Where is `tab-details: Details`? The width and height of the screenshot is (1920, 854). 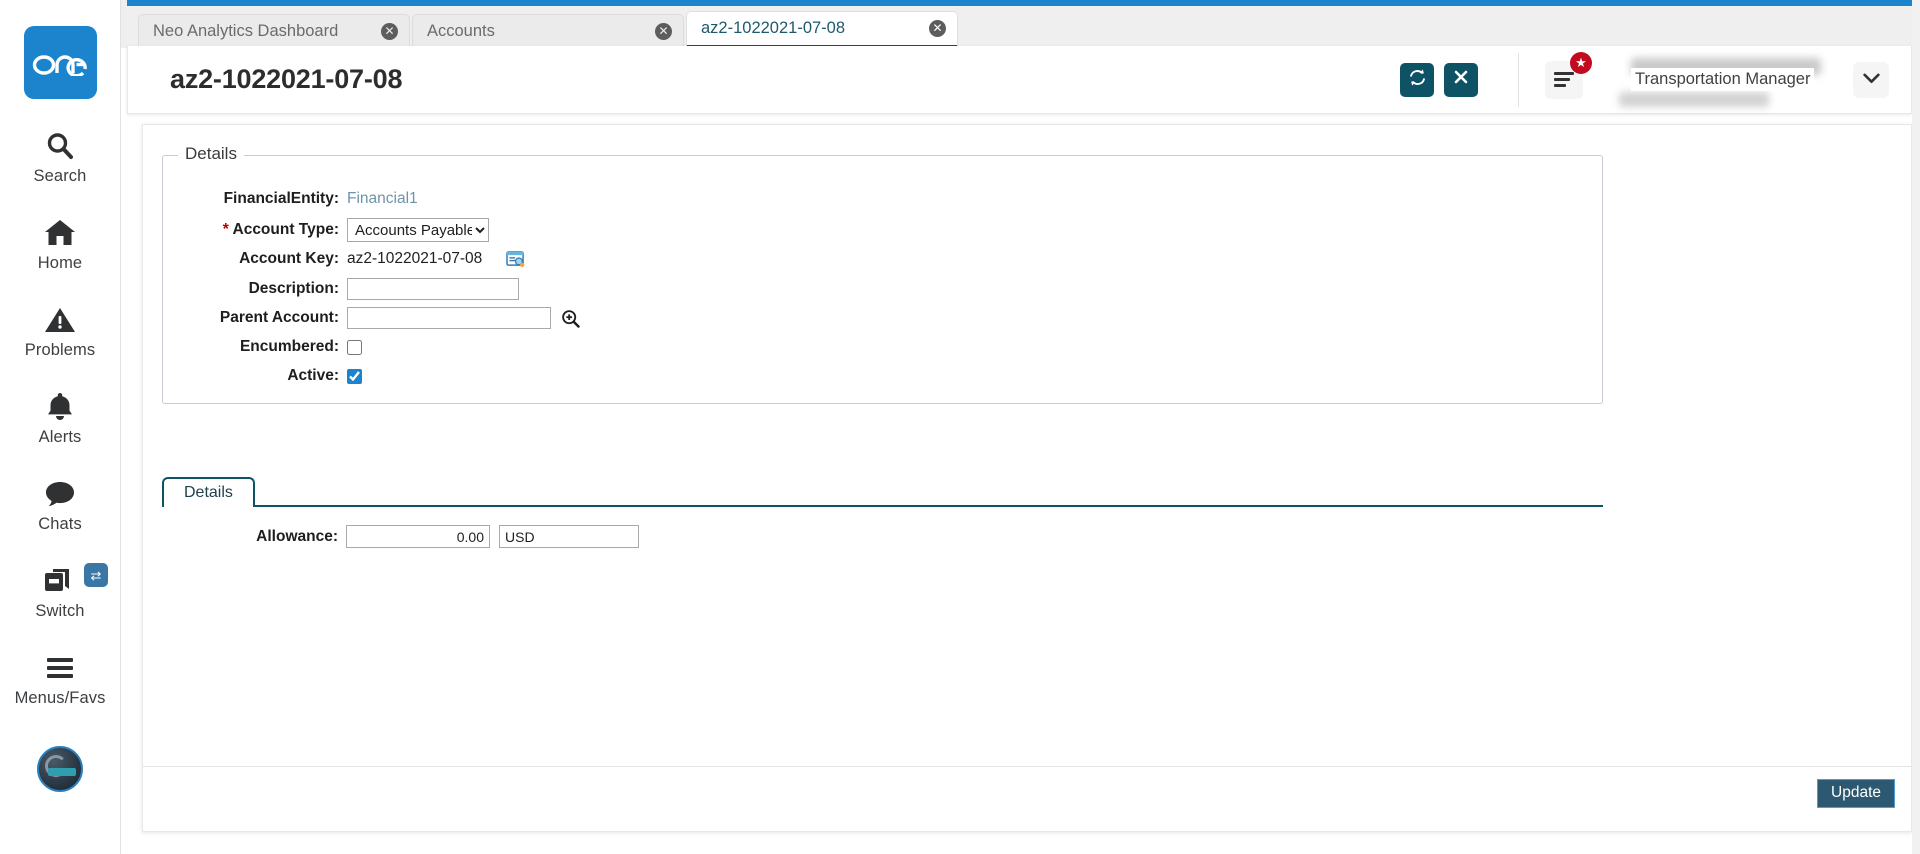 tab-details: Details is located at coordinates (208, 492).